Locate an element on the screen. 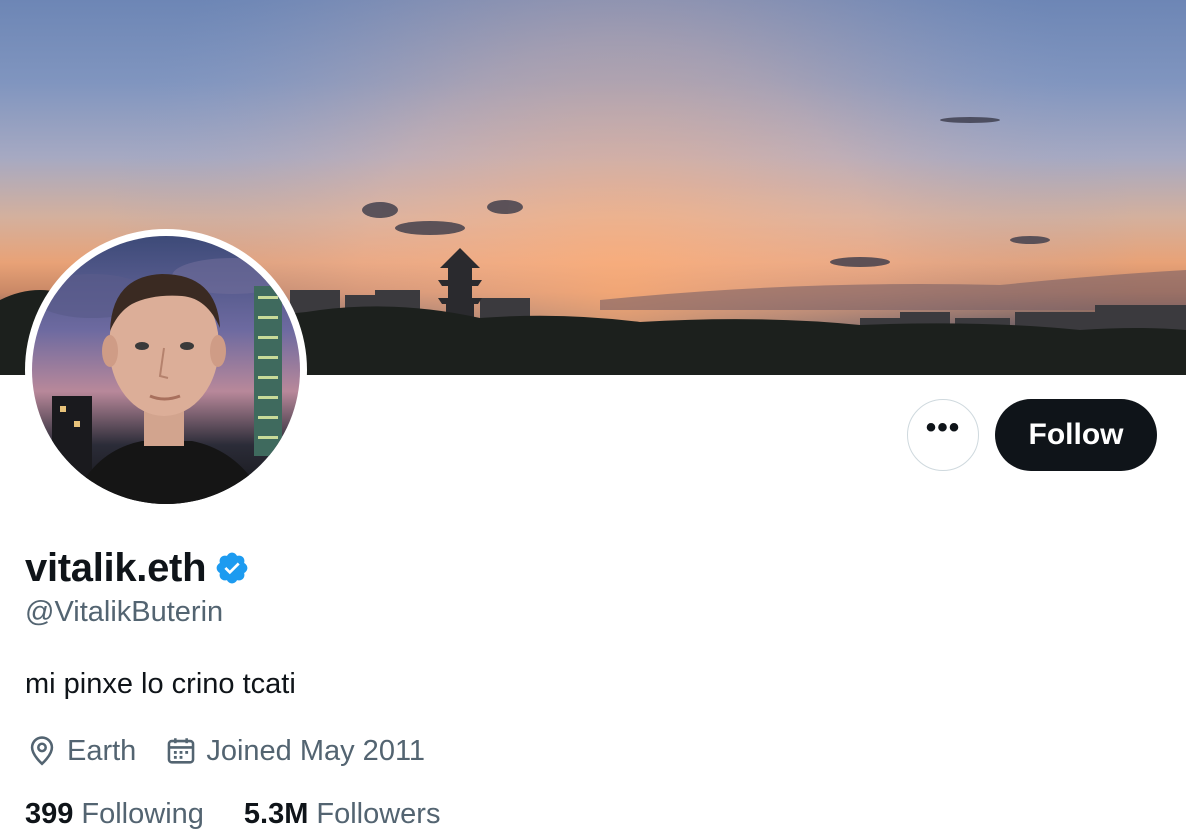 This screenshot has height=836, width=1186. location-pin-icon is located at coordinates (42, 751).